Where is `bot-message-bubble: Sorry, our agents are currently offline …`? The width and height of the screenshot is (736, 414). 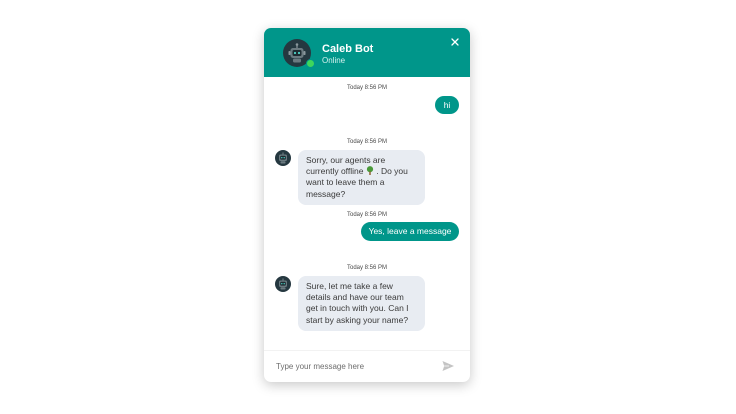
bot-message-bubble: Sorry, our agents are currently offline … is located at coordinates (361, 177).